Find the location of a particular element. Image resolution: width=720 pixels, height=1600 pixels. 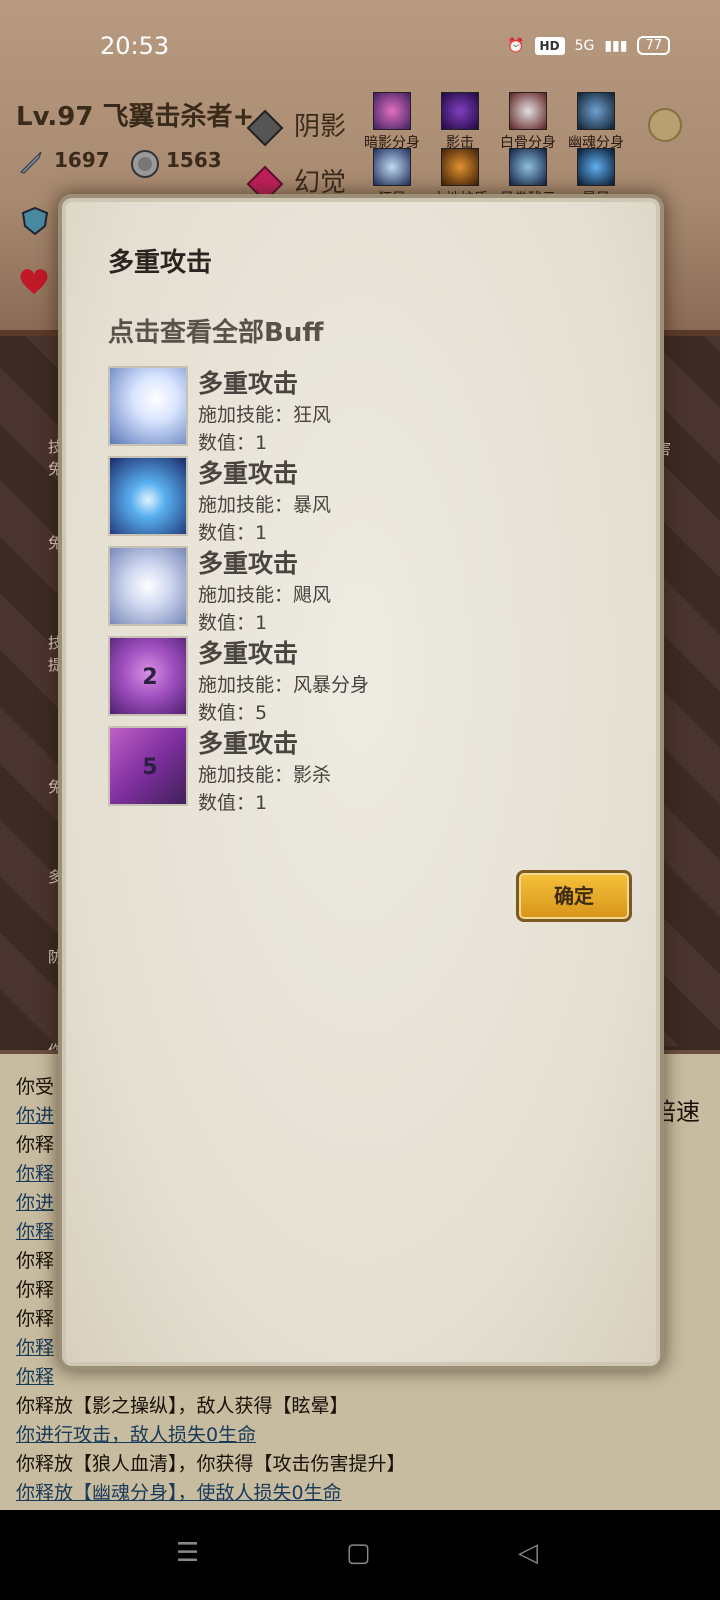

coin-value: 1563 is located at coordinates (194, 160).